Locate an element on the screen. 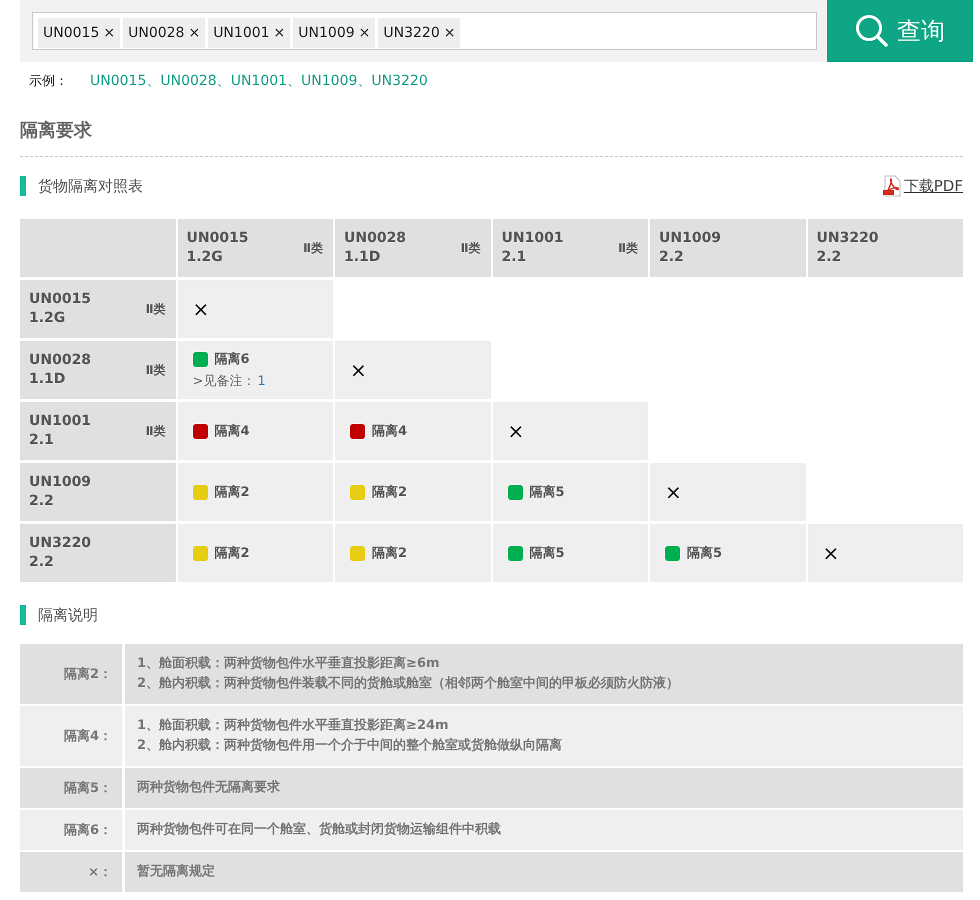 The width and height of the screenshot is (980, 900). tag-label: UN1001 is located at coordinates (241, 33).